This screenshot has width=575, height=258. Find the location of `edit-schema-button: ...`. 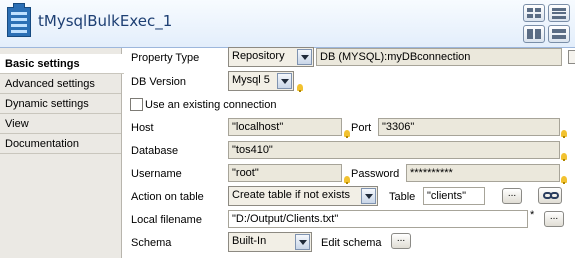

edit-schema-button: ... is located at coordinates (401, 241).